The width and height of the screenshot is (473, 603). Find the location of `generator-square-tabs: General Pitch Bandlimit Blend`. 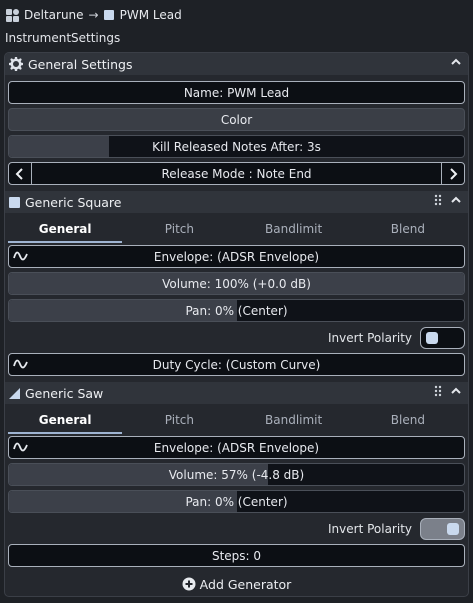

generator-square-tabs: General Pitch Bandlimit Blend is located at coordinates (236, 231).